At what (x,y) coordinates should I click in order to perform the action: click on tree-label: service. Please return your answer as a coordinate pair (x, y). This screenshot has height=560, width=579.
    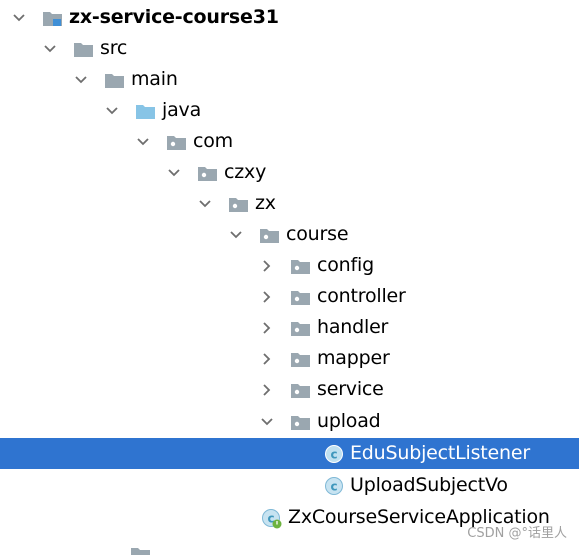
    Looking at the image, I should click on (350, 389).